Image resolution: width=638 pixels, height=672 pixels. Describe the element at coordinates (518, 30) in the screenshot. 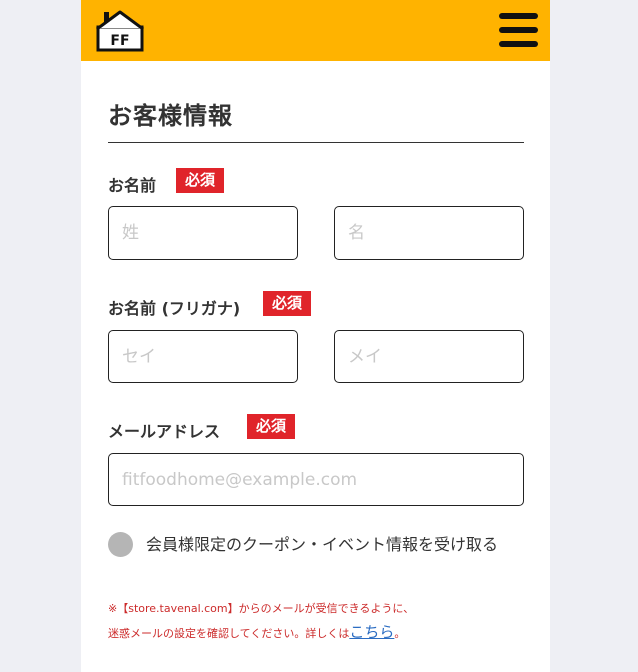

I see `hamburger-menu-icon` at that location.